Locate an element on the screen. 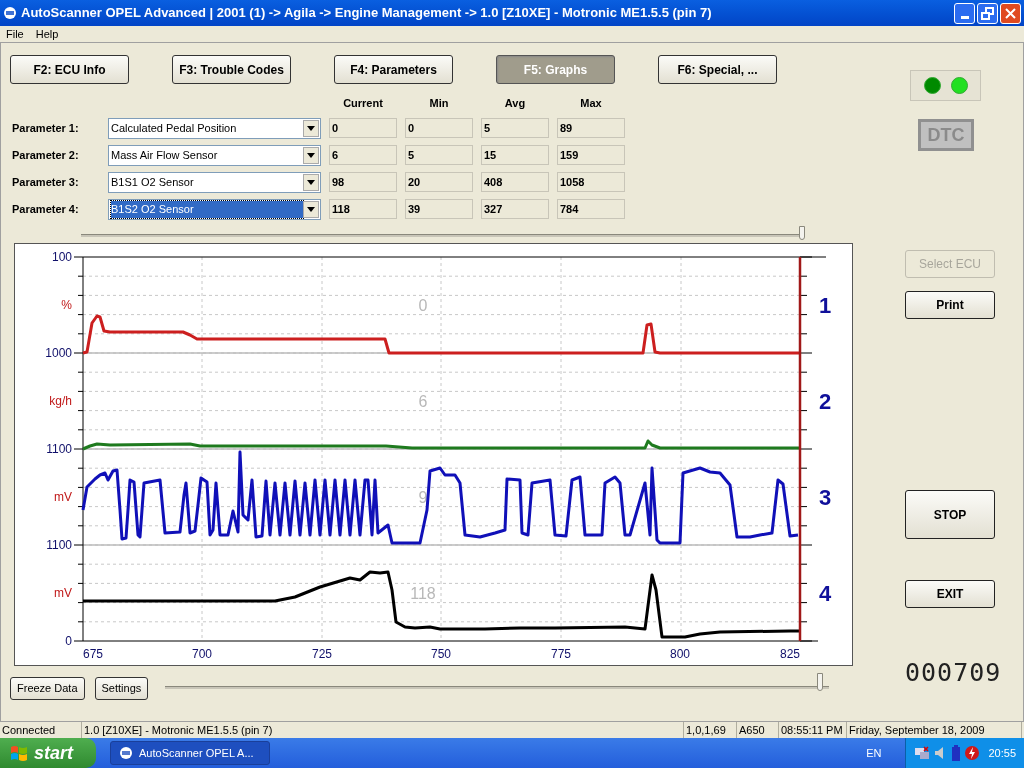 The width and height of the screenshot is (1024, 768). network-icon is located at coordinates (922, 753).